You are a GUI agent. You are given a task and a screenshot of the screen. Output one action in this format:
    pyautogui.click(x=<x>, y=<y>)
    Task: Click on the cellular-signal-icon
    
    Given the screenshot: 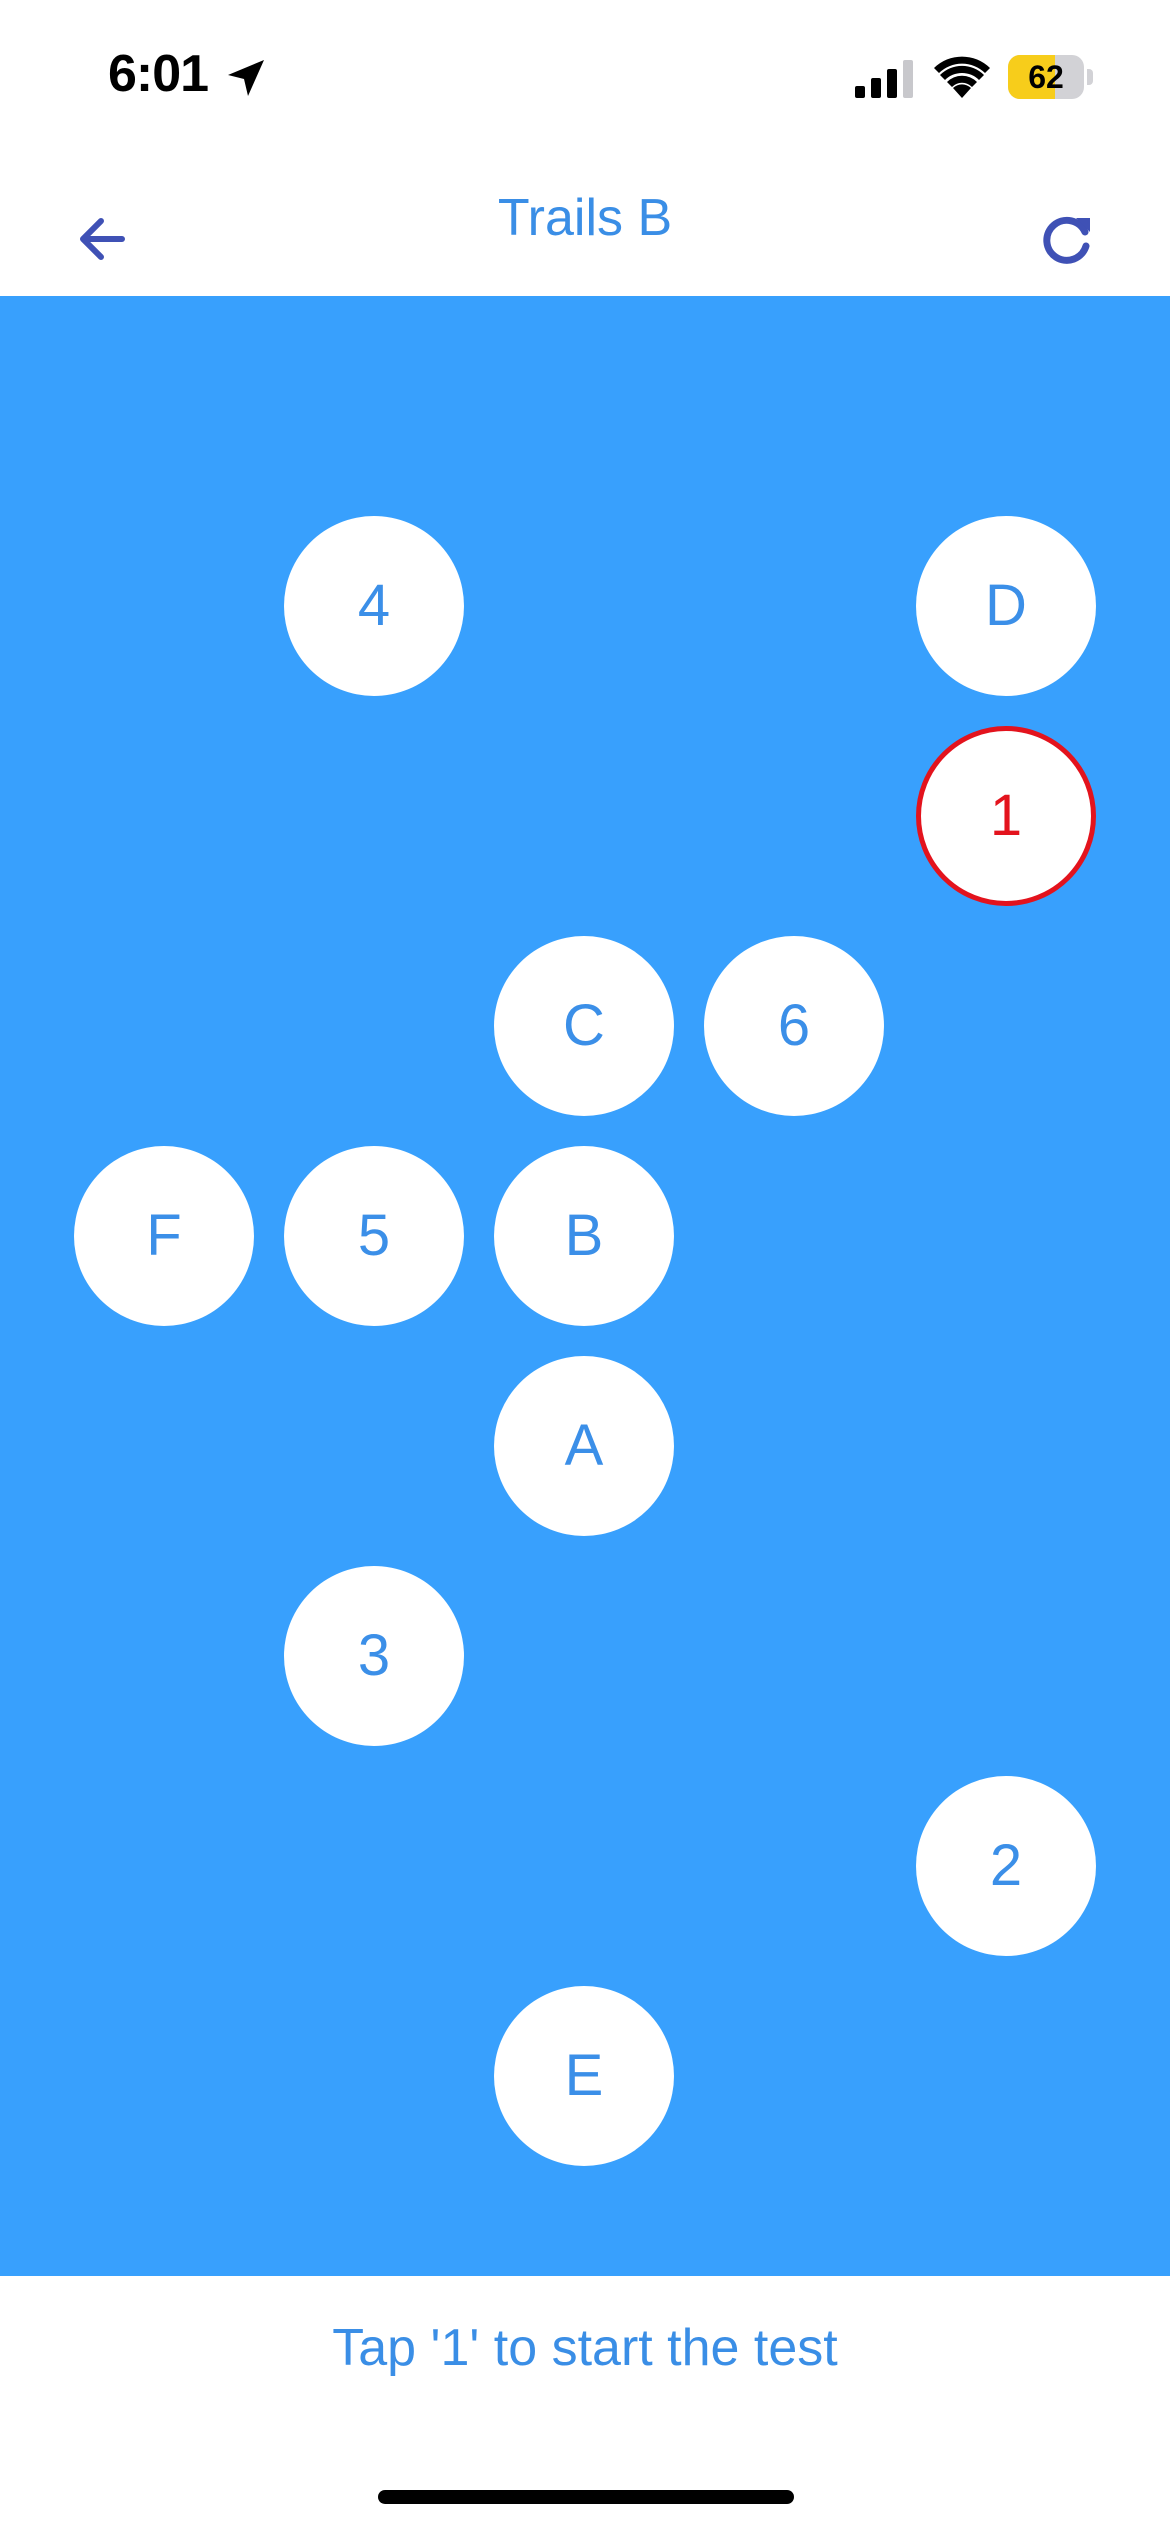 What is the action you would take?
    pyautogui.click(x=884, y=79)
    